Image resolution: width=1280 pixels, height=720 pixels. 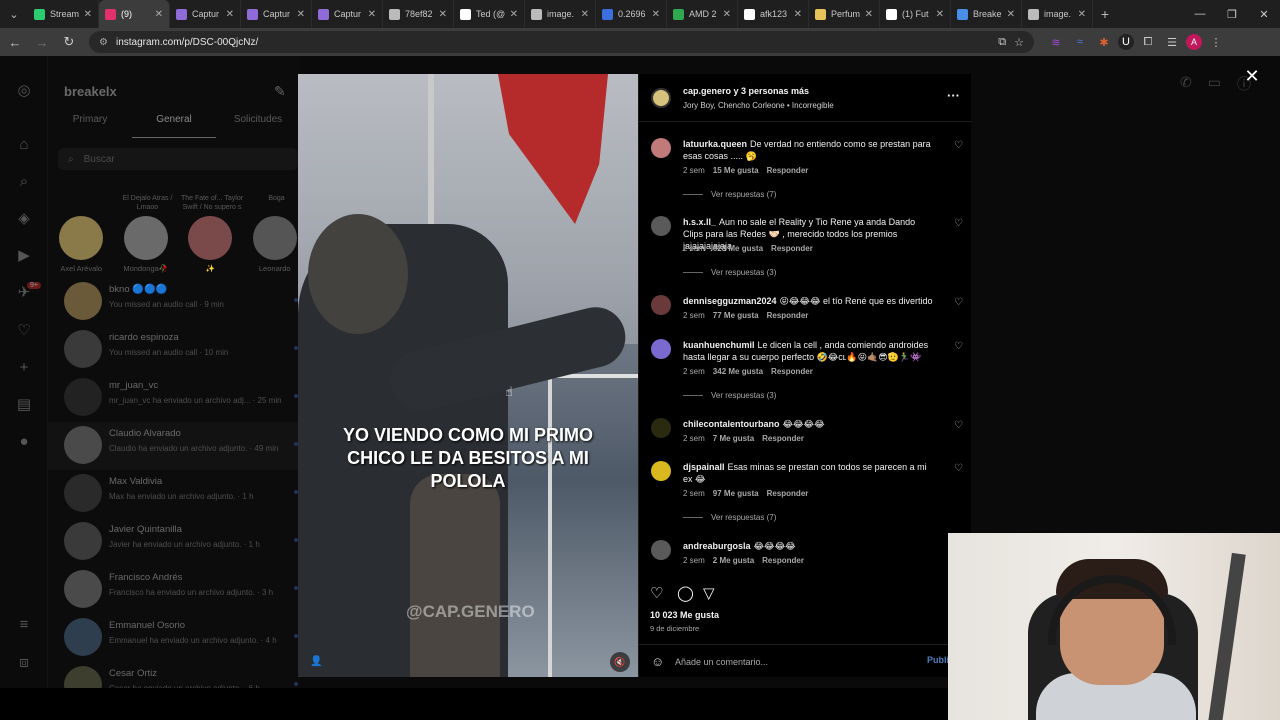 What do you see at coordinates (90, 91) in the screenshot?
I see `dm-username: breakelx` at bounding box center [90, 91].